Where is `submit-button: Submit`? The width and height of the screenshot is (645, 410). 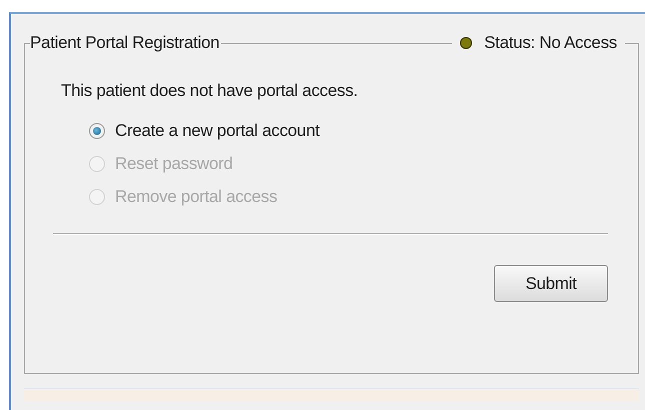
submit-button: Submit is located at coordinates (551, 283).